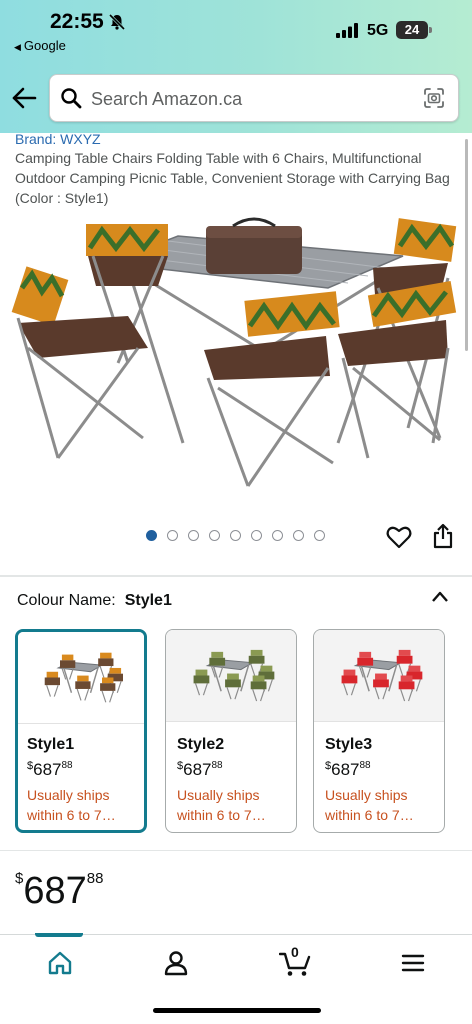 Image resolution: width=472 pixels, height=1024 pixels. I want to click on status-time: 22:55, so click(77, 21).